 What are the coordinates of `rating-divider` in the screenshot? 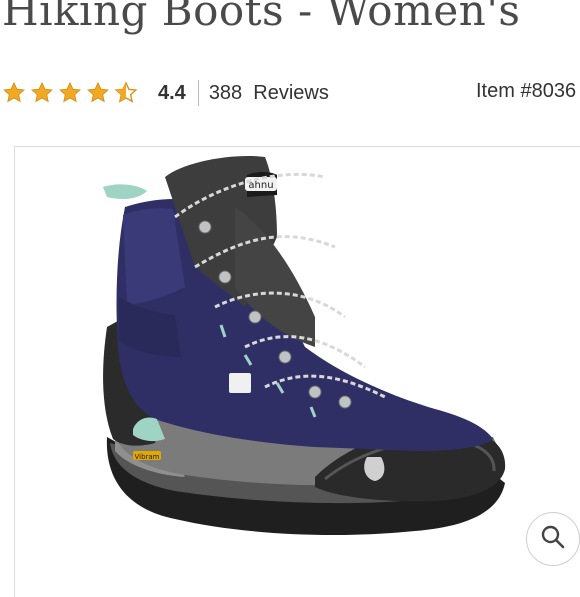 It's located at (198, 93).